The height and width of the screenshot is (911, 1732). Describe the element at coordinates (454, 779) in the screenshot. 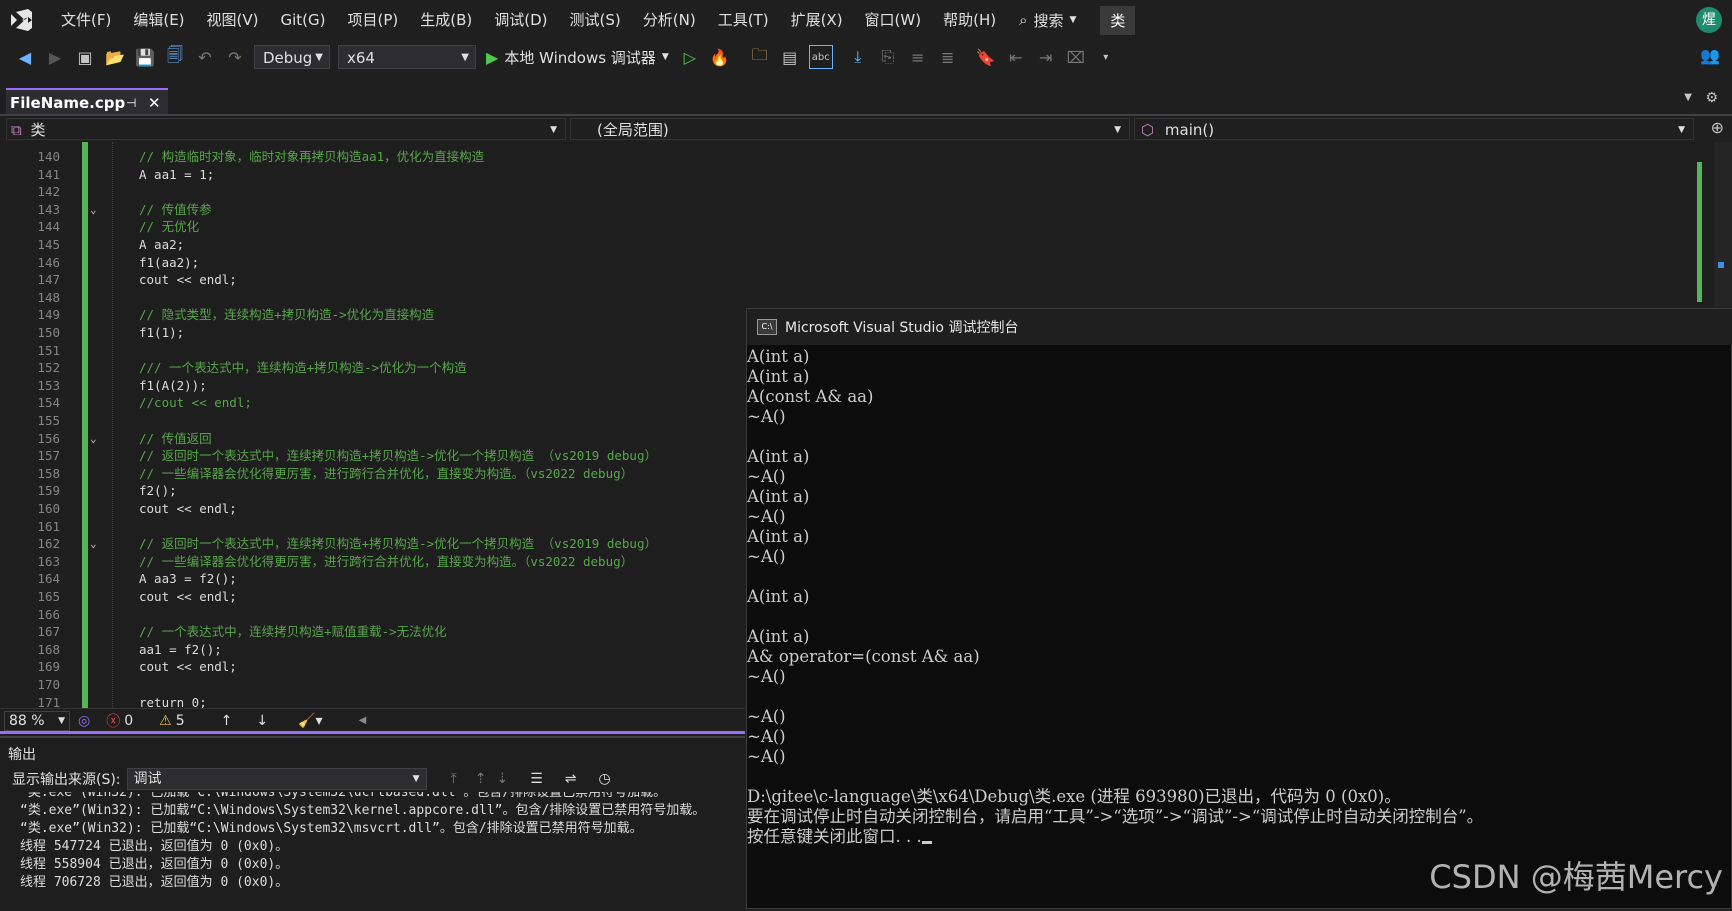

I see `find-message-icon: ⤒` at that location.